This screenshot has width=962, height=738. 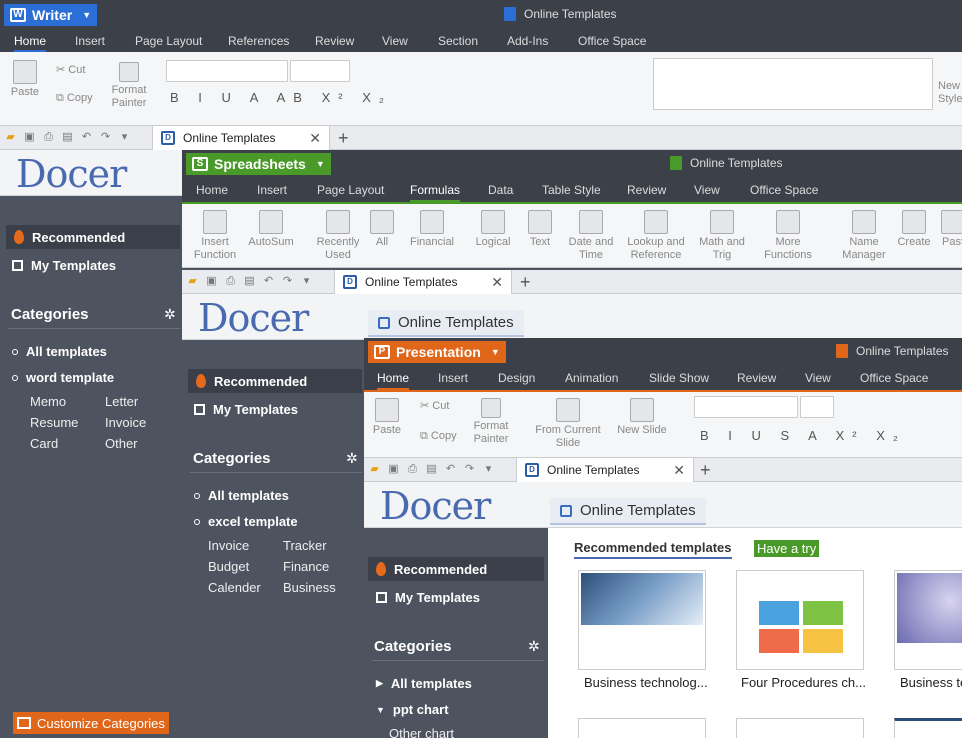 What do you see at coordinates (679, 378) in the screenshot?
I see `tab-slide-show: Slide Show` at bounding box center [679, 378].